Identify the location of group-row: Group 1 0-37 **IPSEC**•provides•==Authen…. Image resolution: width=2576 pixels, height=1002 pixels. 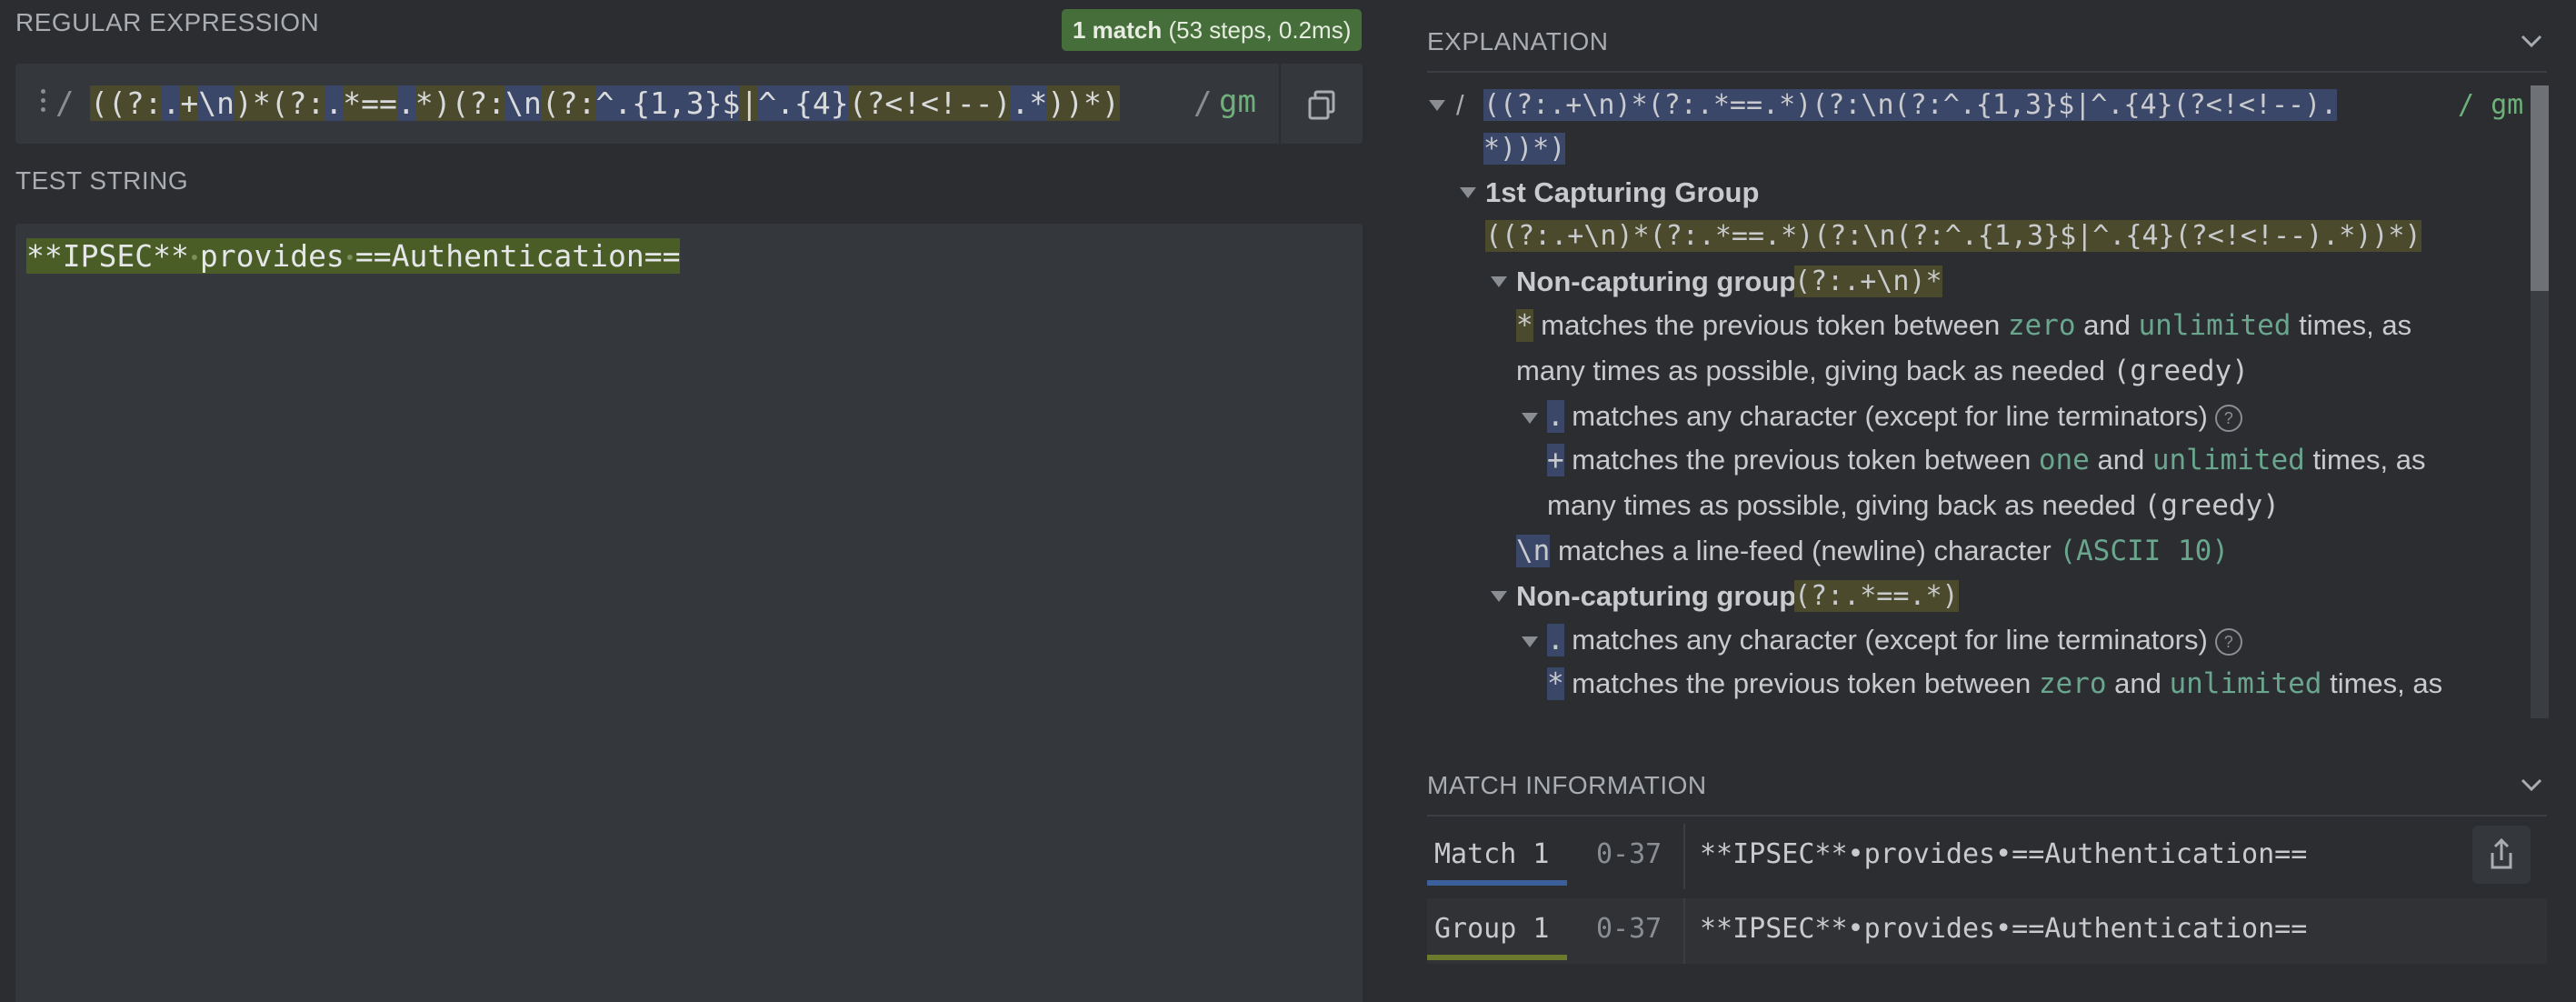
(1987, 931).